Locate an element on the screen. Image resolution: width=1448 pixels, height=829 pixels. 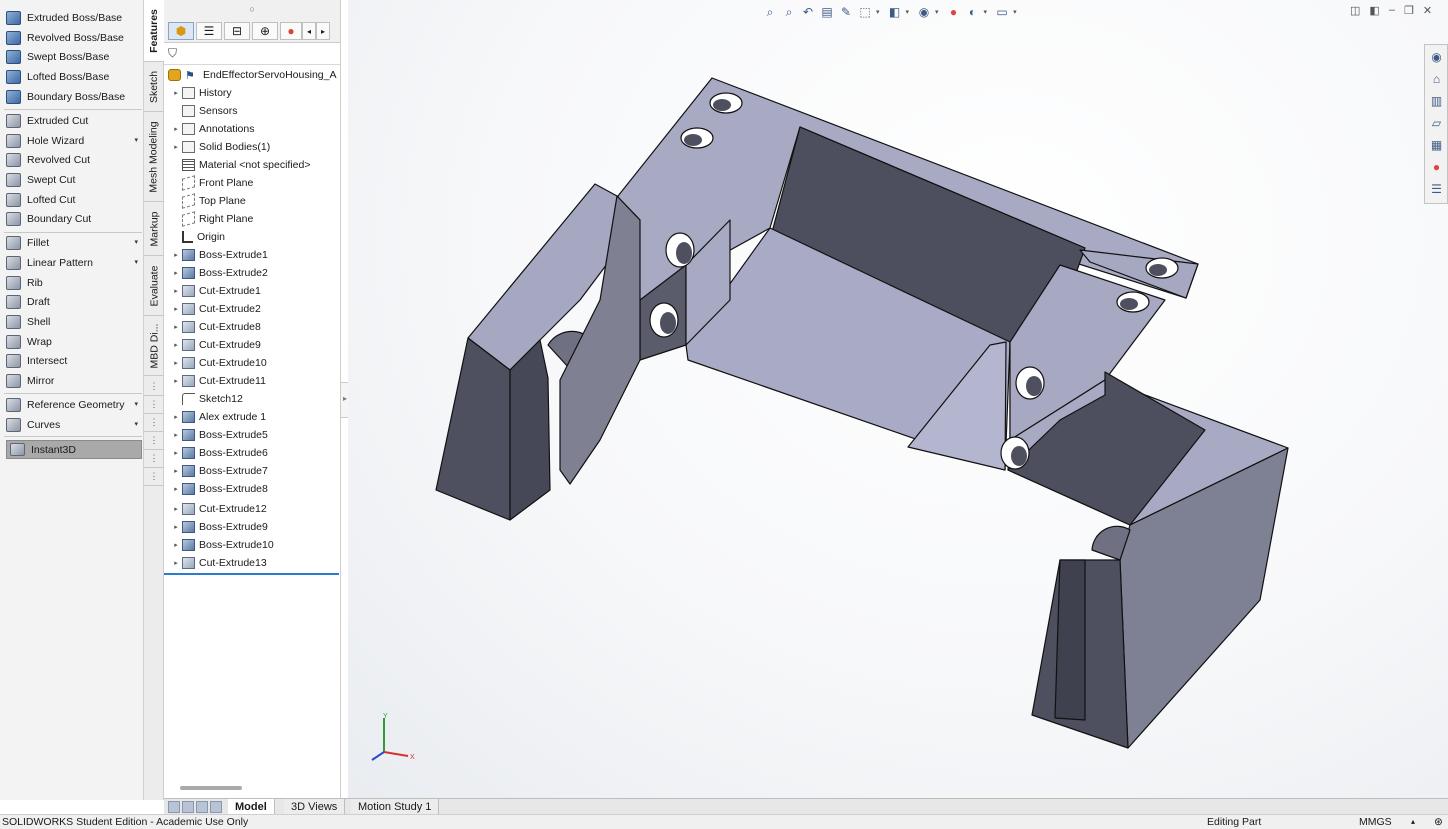
configurationmanager-tab-icon: ⊟ is located at coordinates (237, 31).